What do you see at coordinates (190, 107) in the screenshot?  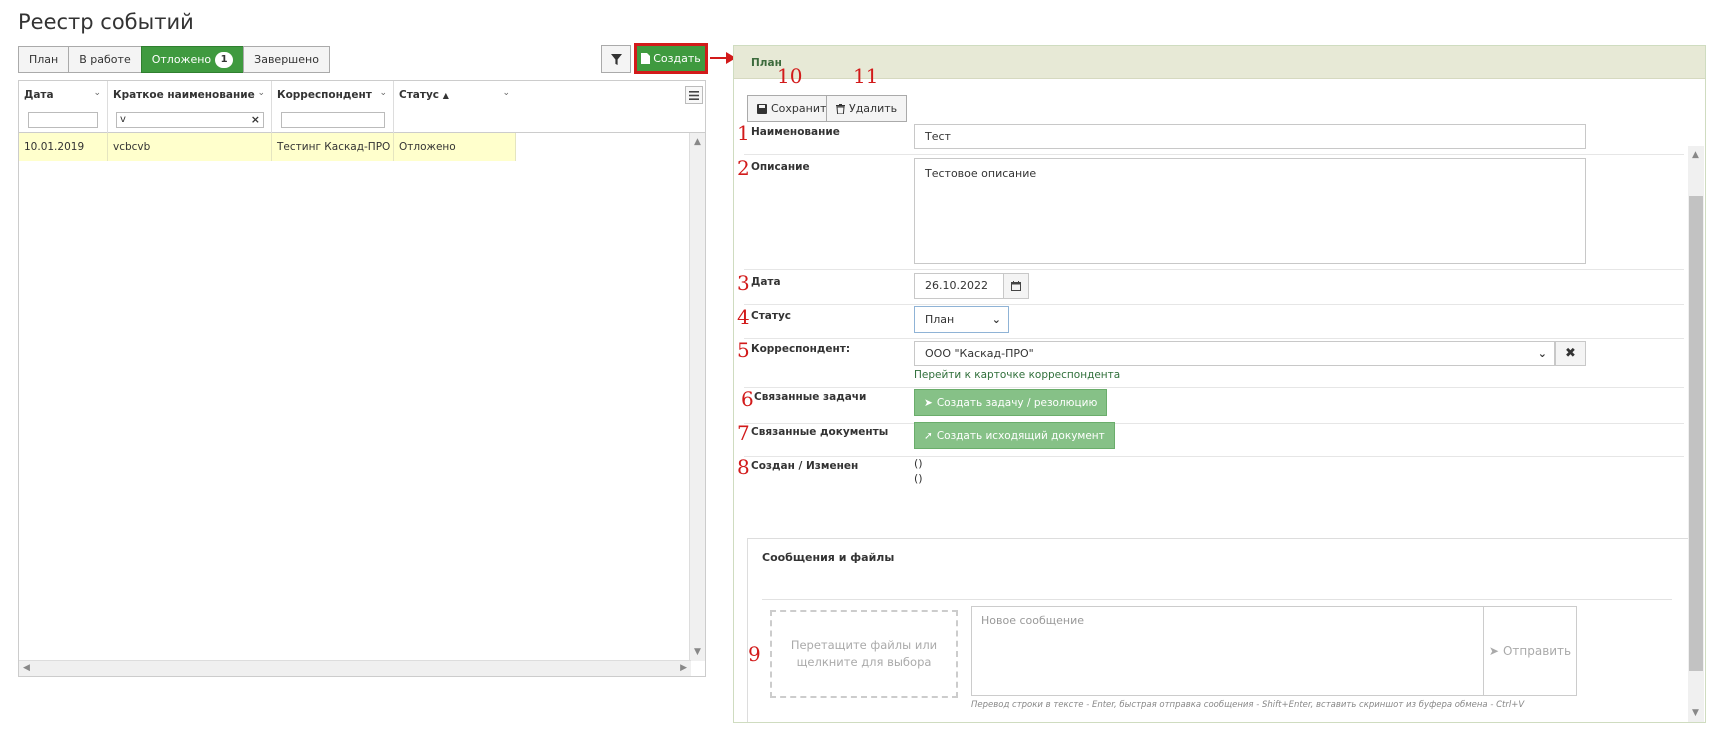 I see `column-name: Краткое наименование ⌄ v ×` at bounding box center [190, 107].